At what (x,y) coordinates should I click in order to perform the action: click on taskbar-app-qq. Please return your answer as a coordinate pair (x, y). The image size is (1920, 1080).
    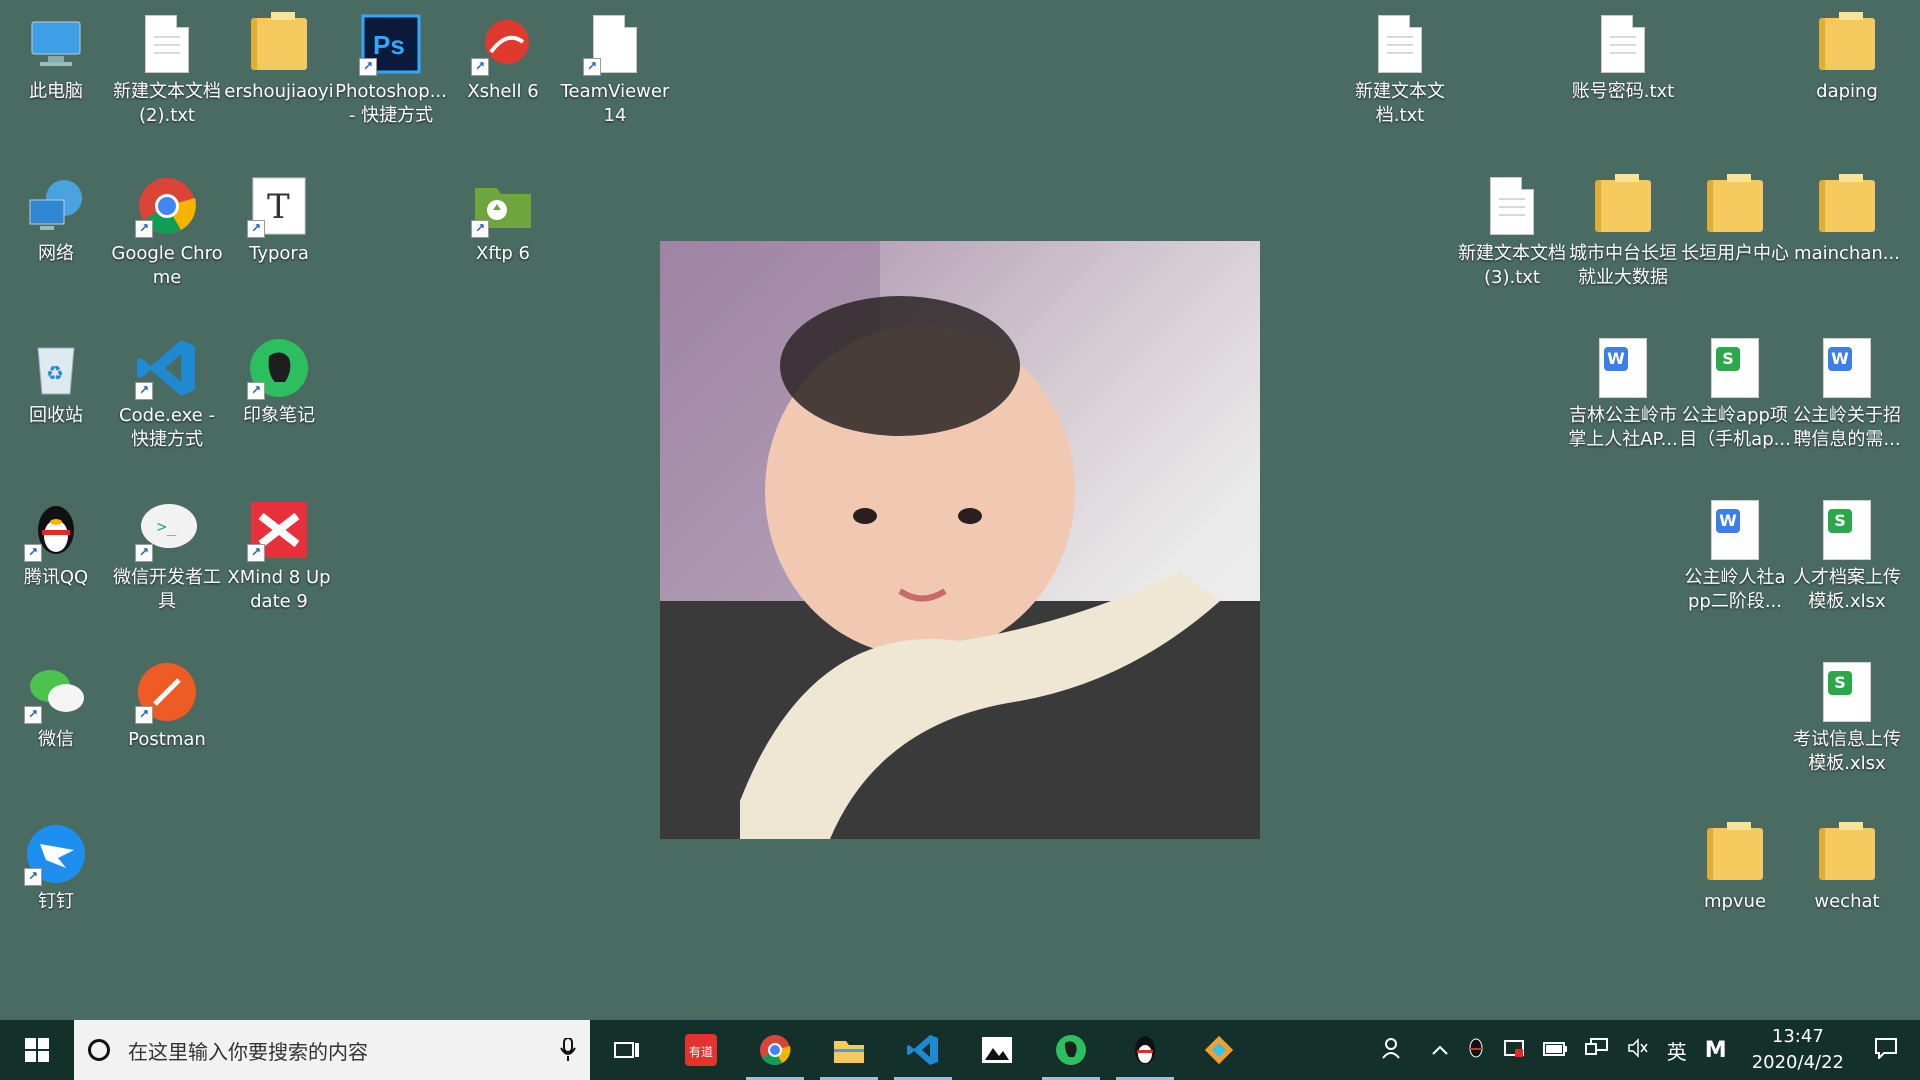
    Looking at the image, I should click on (1145, 1050).